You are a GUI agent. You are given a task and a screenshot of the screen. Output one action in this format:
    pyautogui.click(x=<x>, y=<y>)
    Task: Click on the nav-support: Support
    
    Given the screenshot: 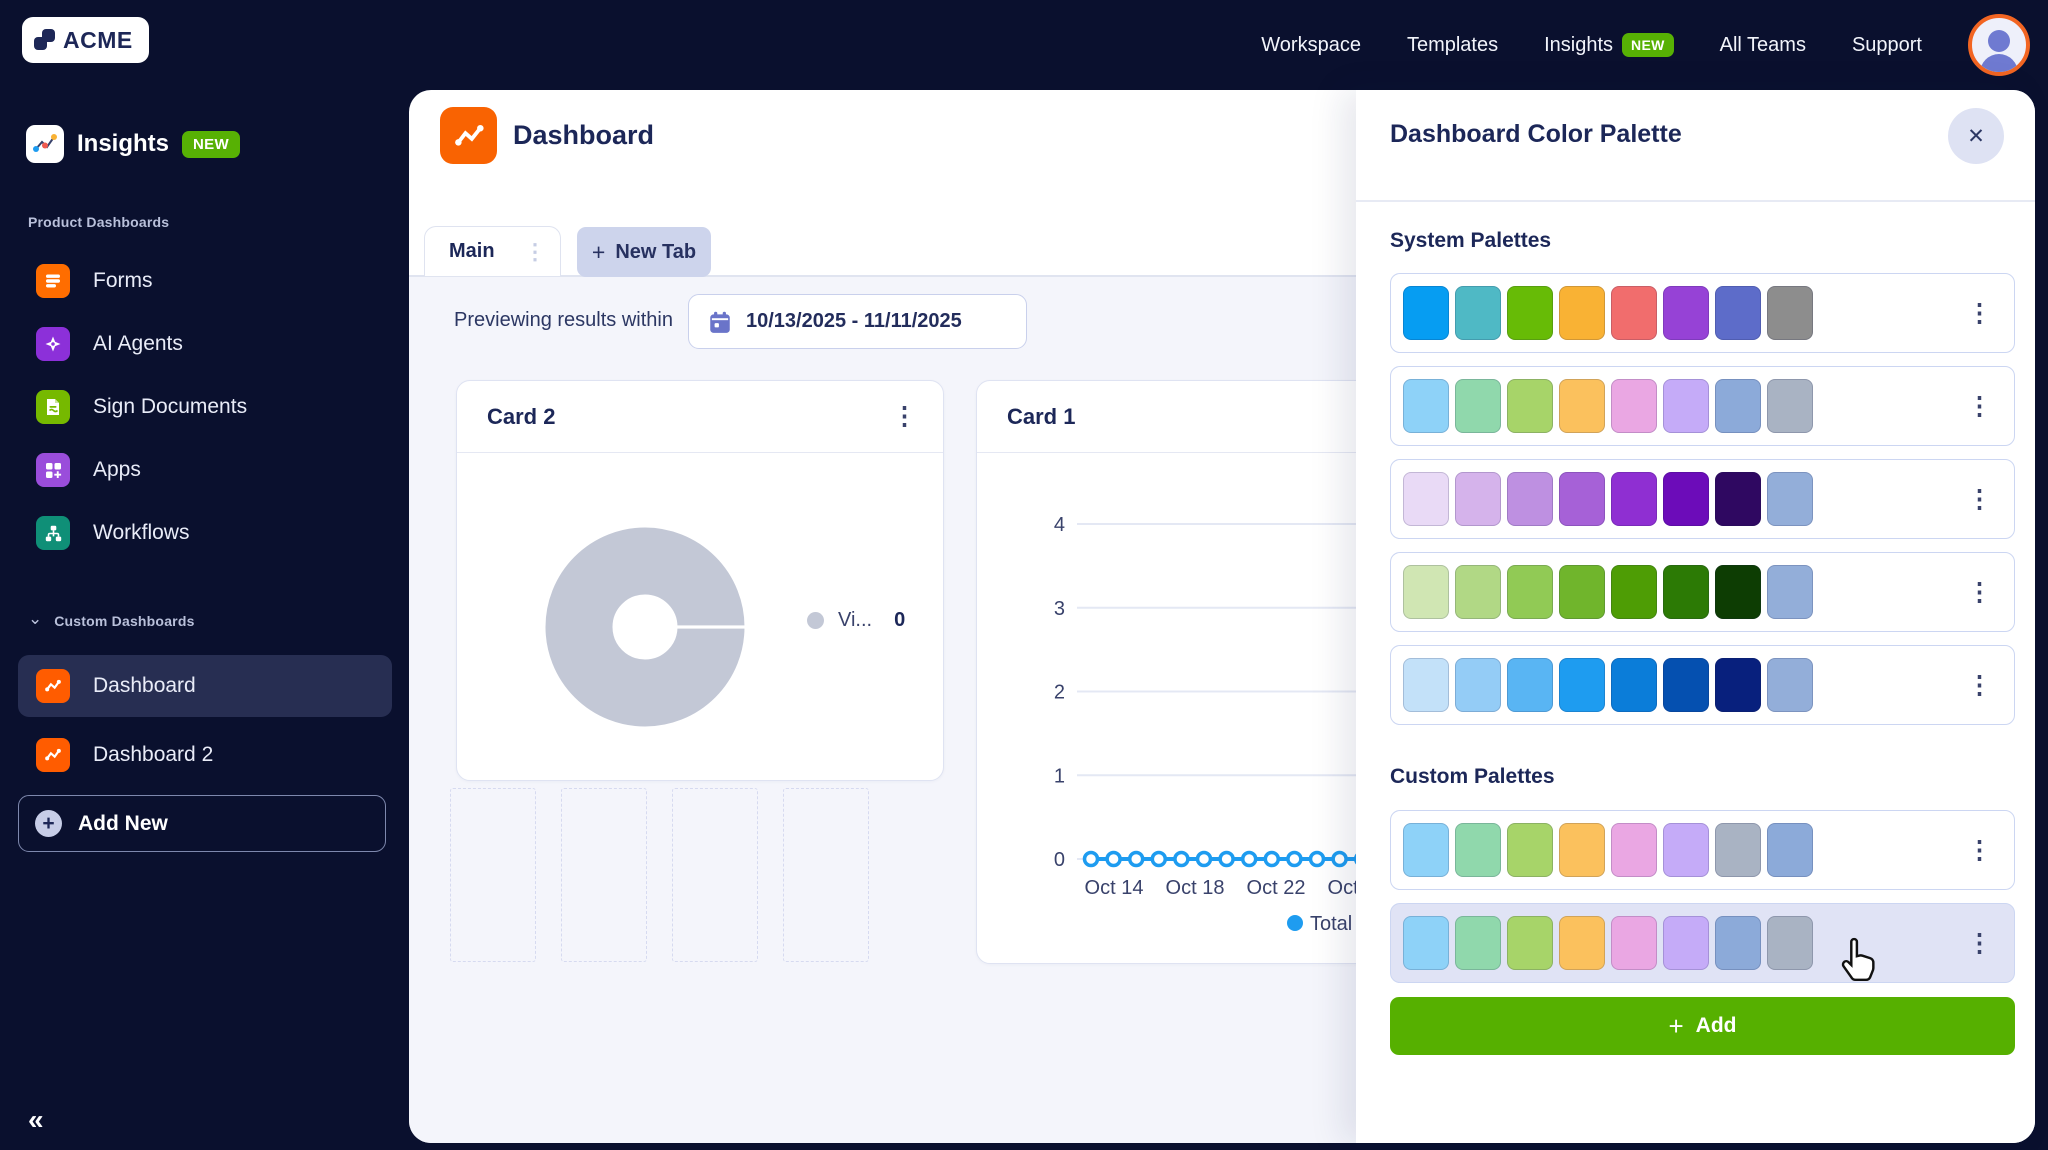 What is the action you would take?
    pyautogui.click(x=1887, y=45)
    